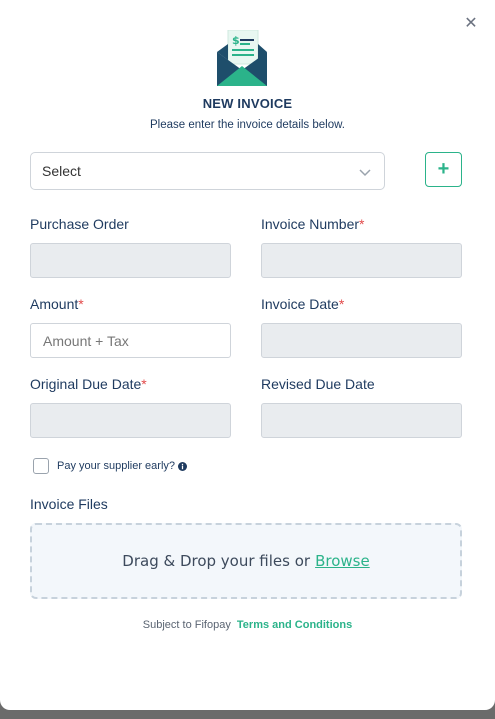  I want to click on invoice-date-field, so click(361, 340).